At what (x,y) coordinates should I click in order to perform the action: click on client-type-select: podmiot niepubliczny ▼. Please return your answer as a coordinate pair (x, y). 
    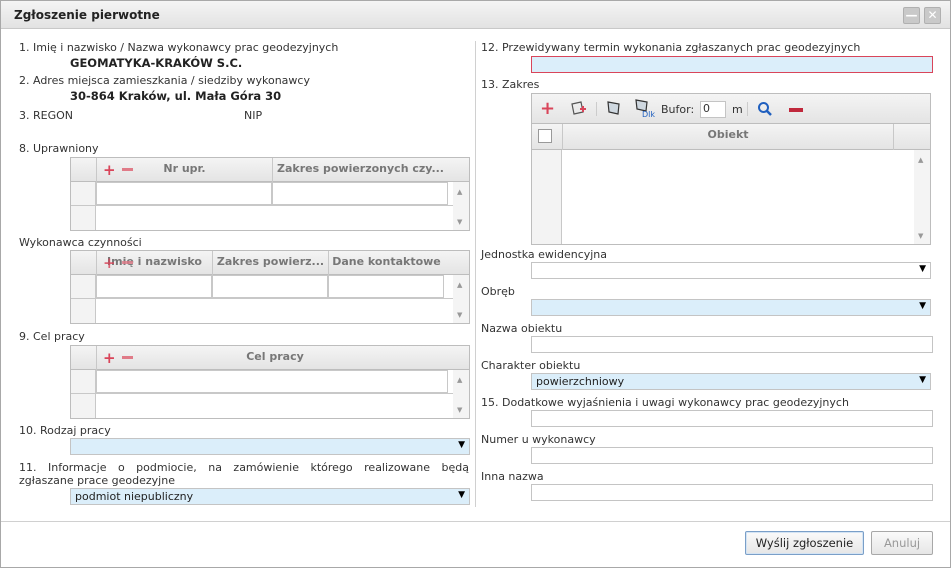
    Looking at the image, I should click on (270, 496).